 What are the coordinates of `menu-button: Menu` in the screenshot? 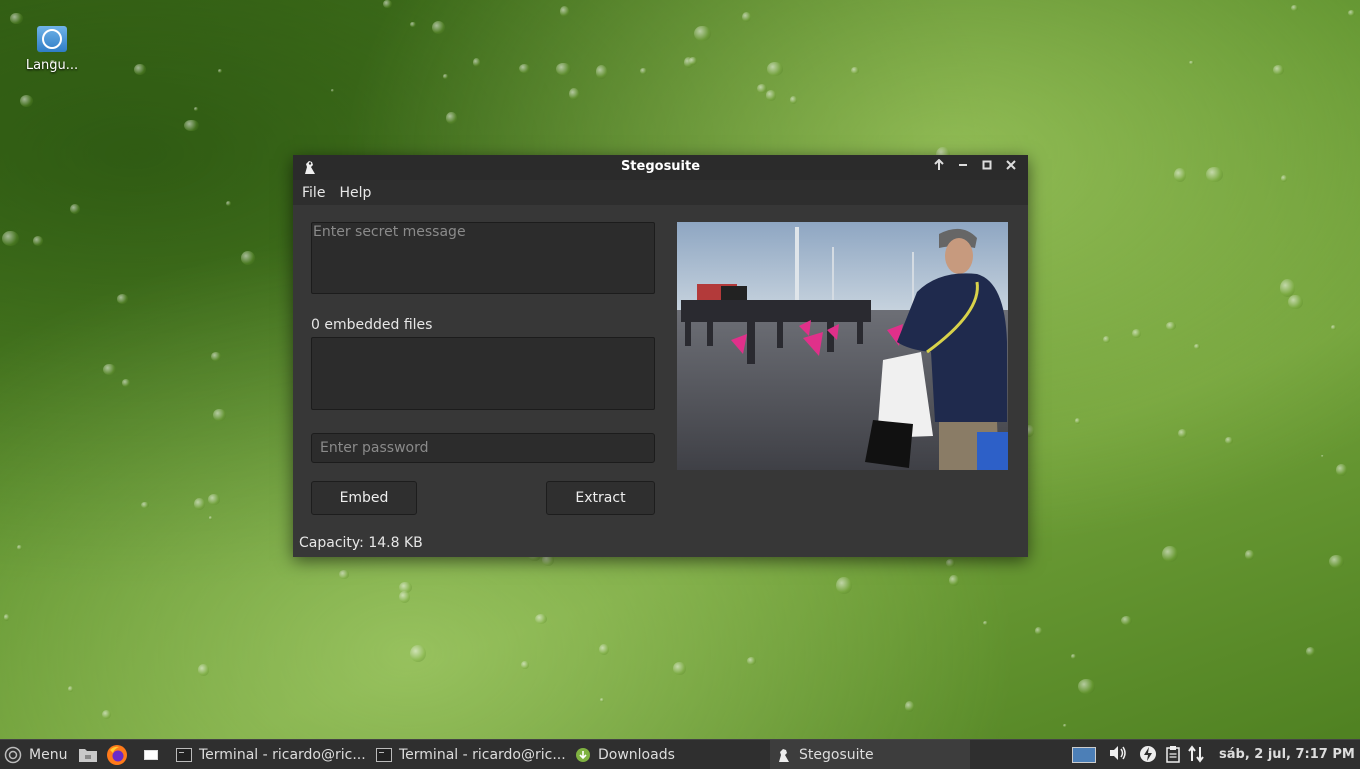 It's located at (35, 754).